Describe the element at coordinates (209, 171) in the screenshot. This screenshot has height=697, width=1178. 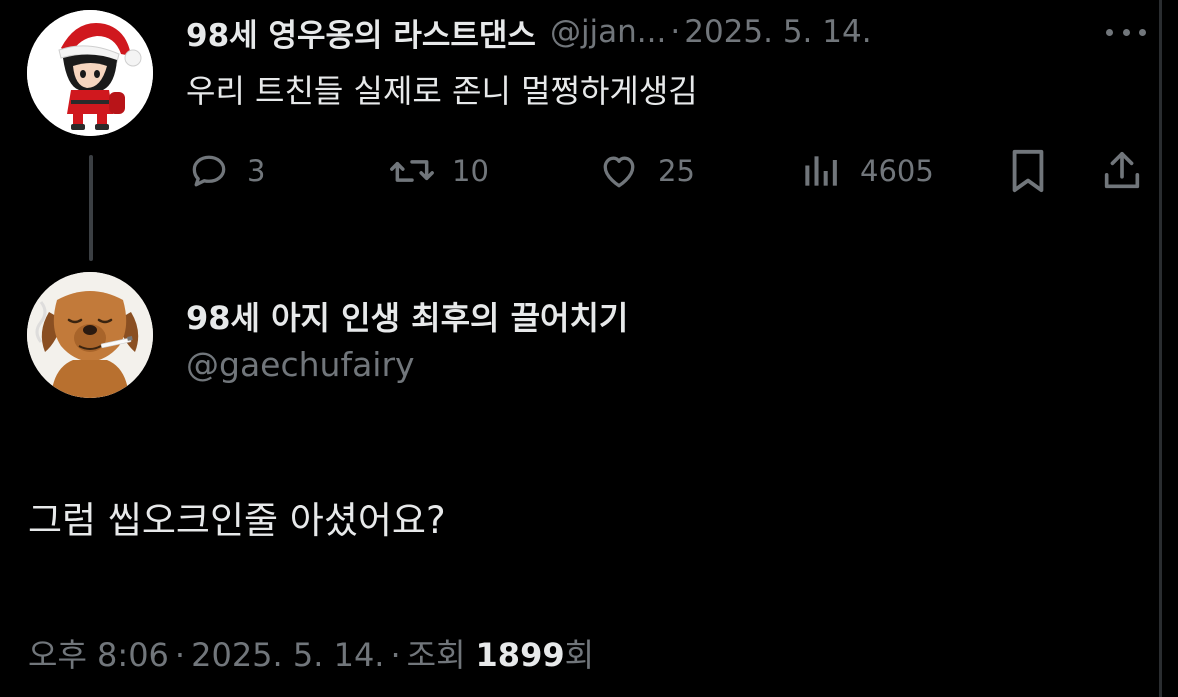
I see `reply-icon` at that location.